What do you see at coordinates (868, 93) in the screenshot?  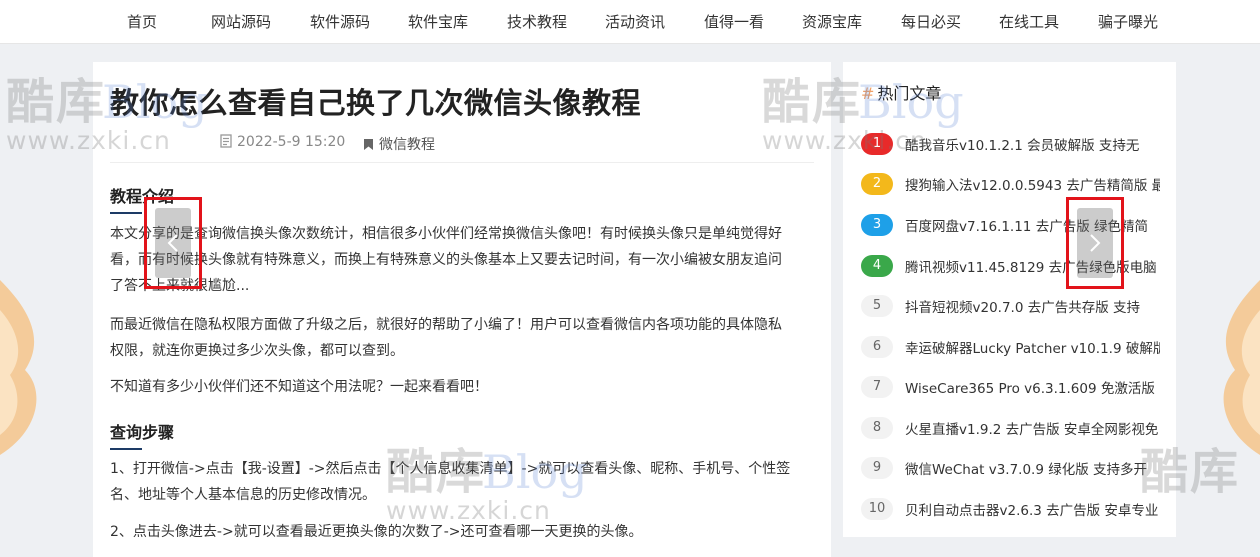 I see `hash-icon: #` at bounding box center [868, 93].